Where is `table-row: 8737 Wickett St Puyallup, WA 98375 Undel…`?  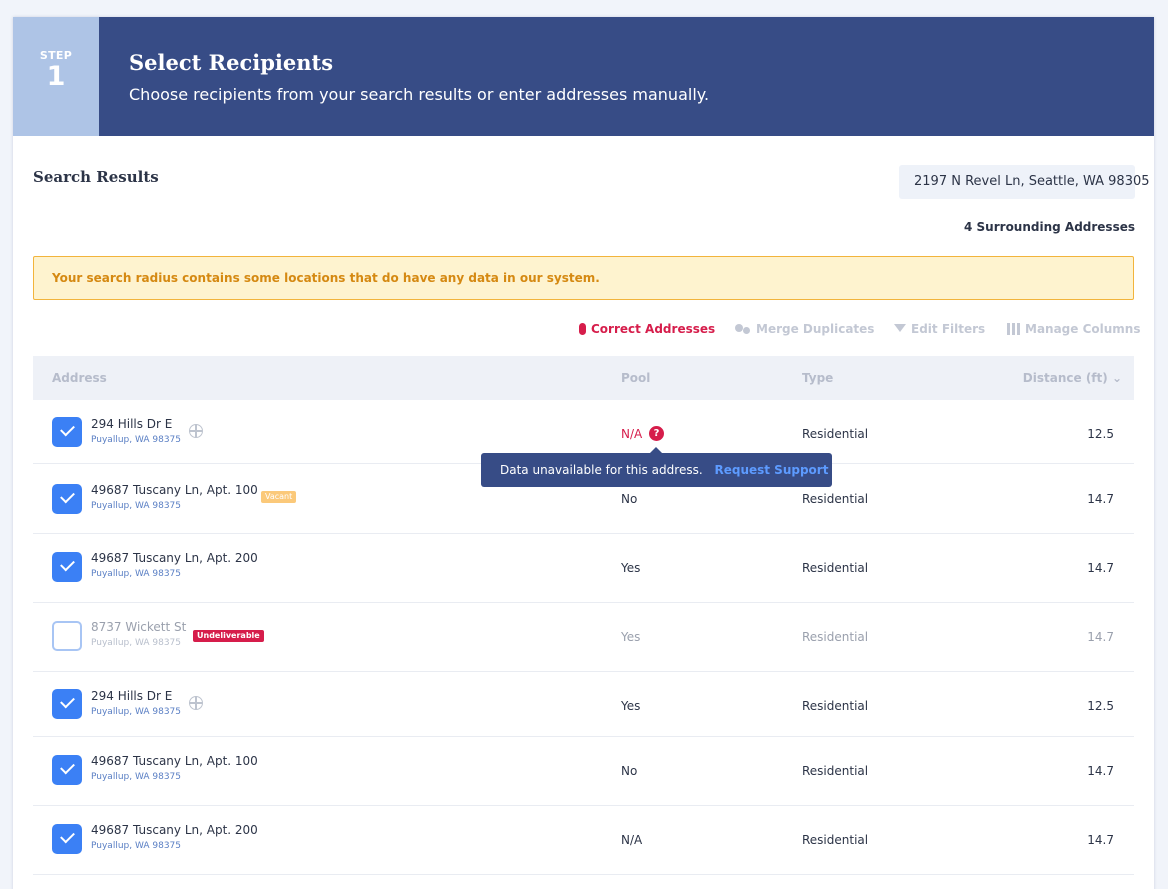 table-row: 8737 Wickett St Puyallup, WA 98375 Undel… is located at coordinates (583, 637).